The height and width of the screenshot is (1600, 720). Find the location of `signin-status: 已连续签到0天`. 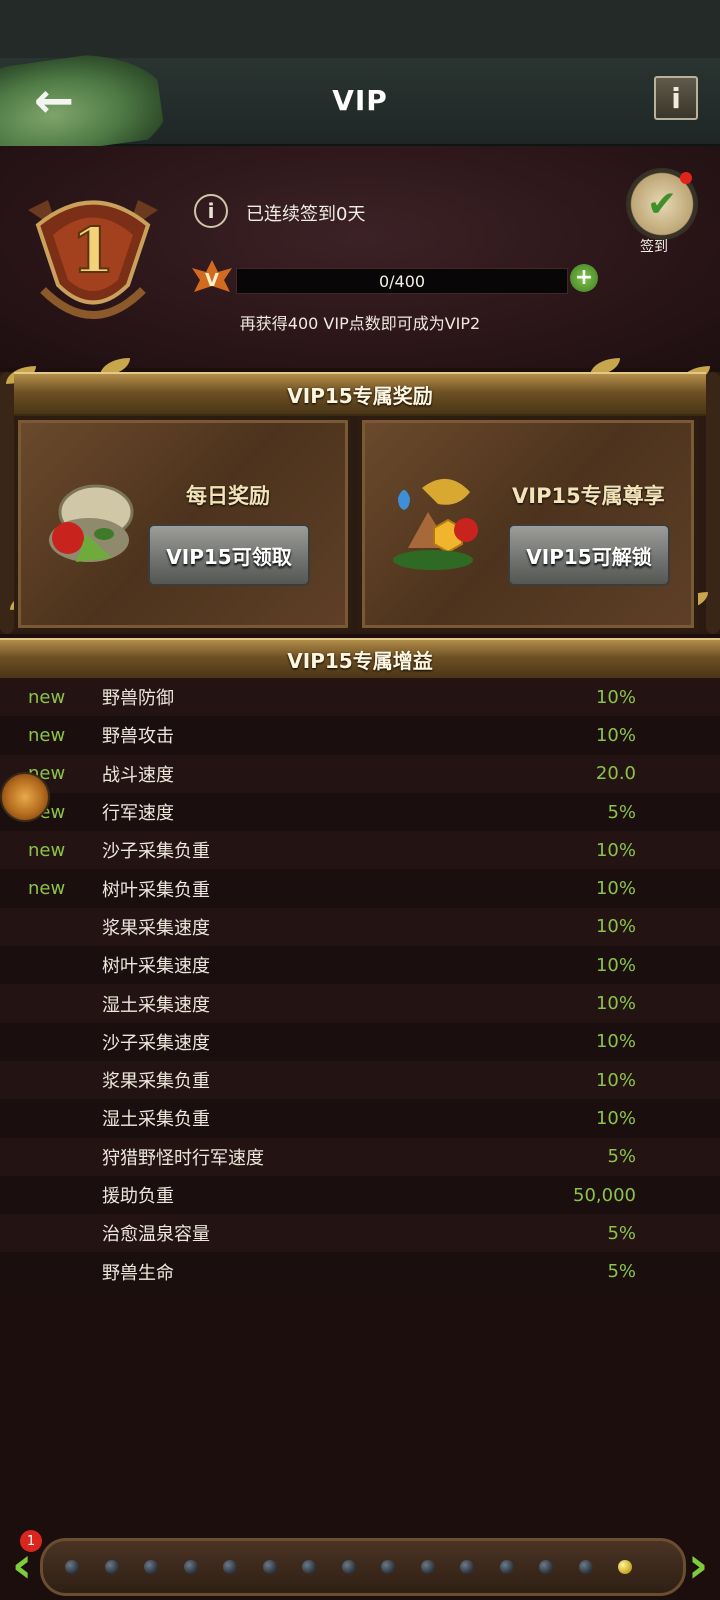

signin-status: 已连续签到0天 is located at coordinates (306, 214).